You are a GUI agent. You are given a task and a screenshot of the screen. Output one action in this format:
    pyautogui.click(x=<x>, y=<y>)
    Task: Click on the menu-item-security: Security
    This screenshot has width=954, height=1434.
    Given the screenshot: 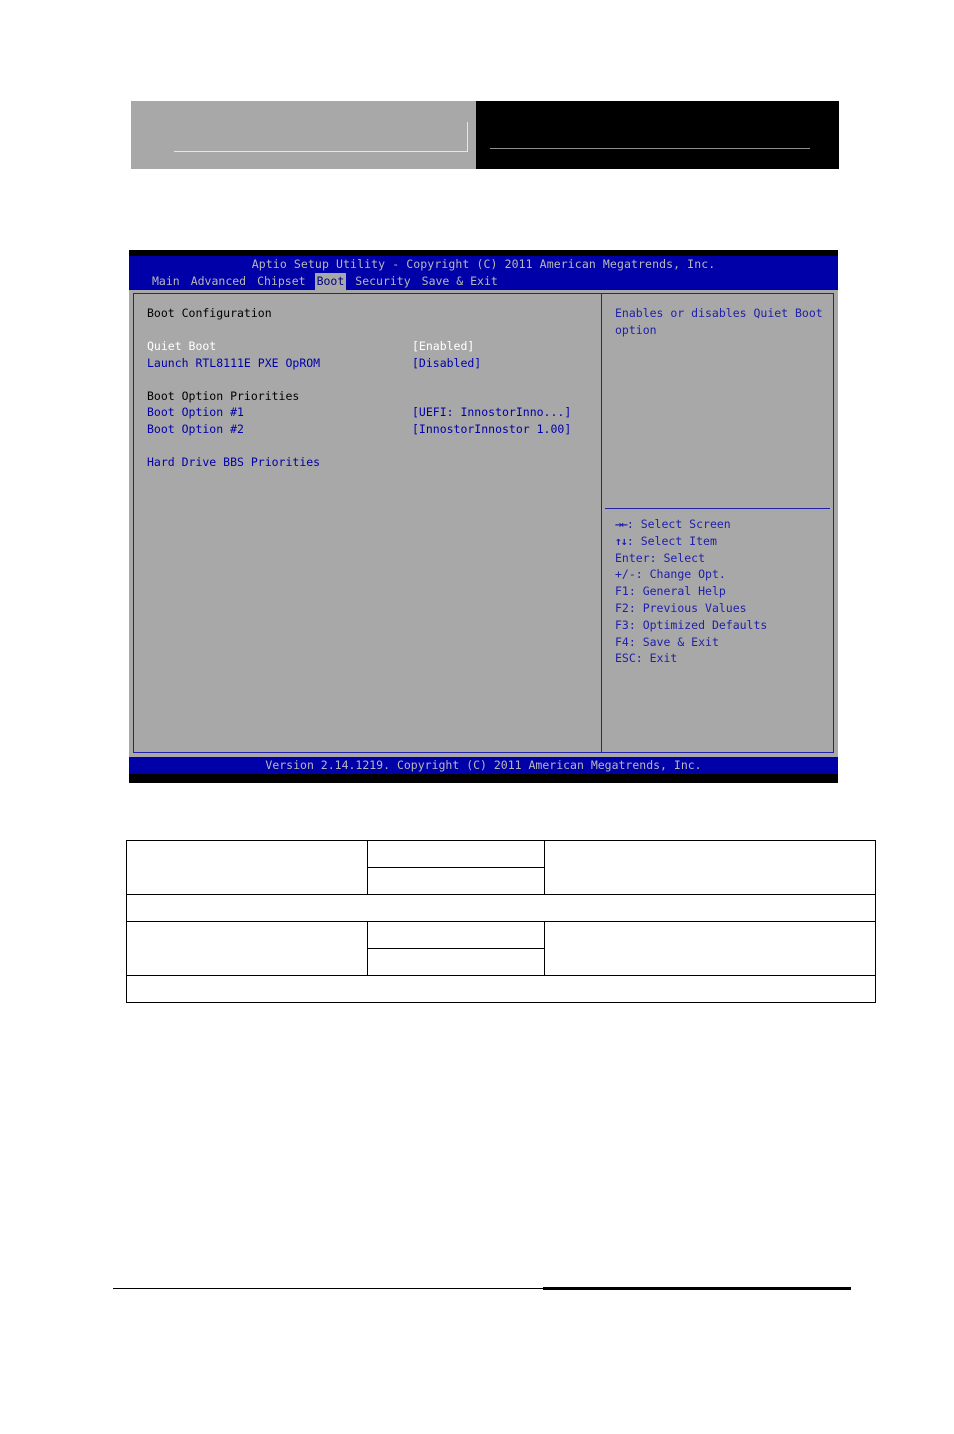 What is the action you would take?
    pyautogui.click(x=382, y=281)
    